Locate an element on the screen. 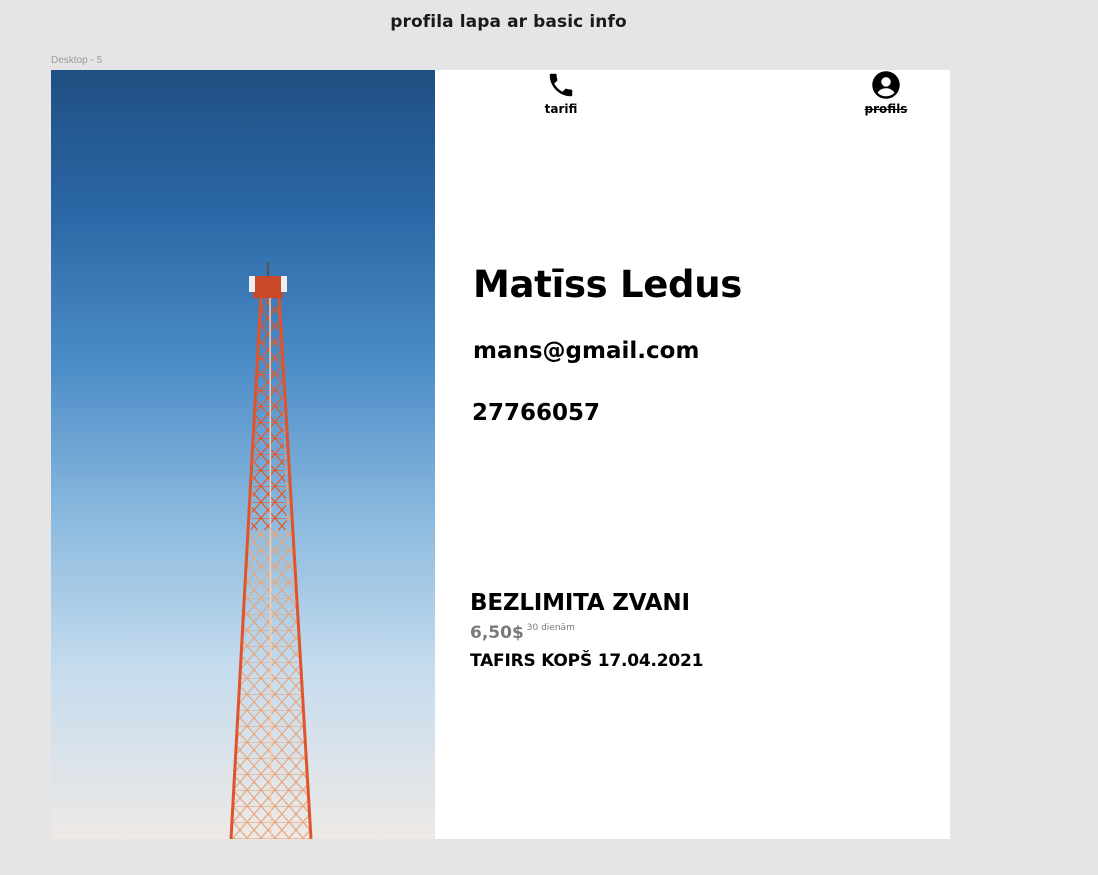 The image size is (1098, 875). profile-name: Matīss Ledus is located at coordinates (608, 284).